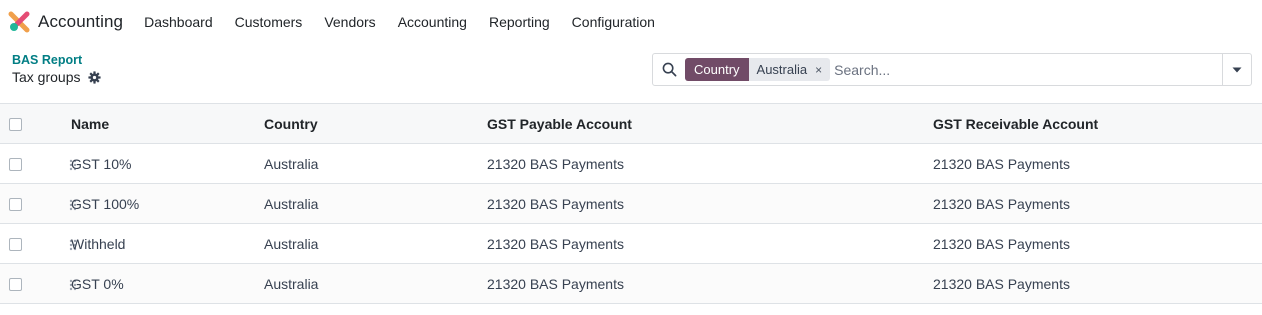  Describe the element at coordinates (15, 125) in the screenshot. I see `select-all-checkbox` at that location.